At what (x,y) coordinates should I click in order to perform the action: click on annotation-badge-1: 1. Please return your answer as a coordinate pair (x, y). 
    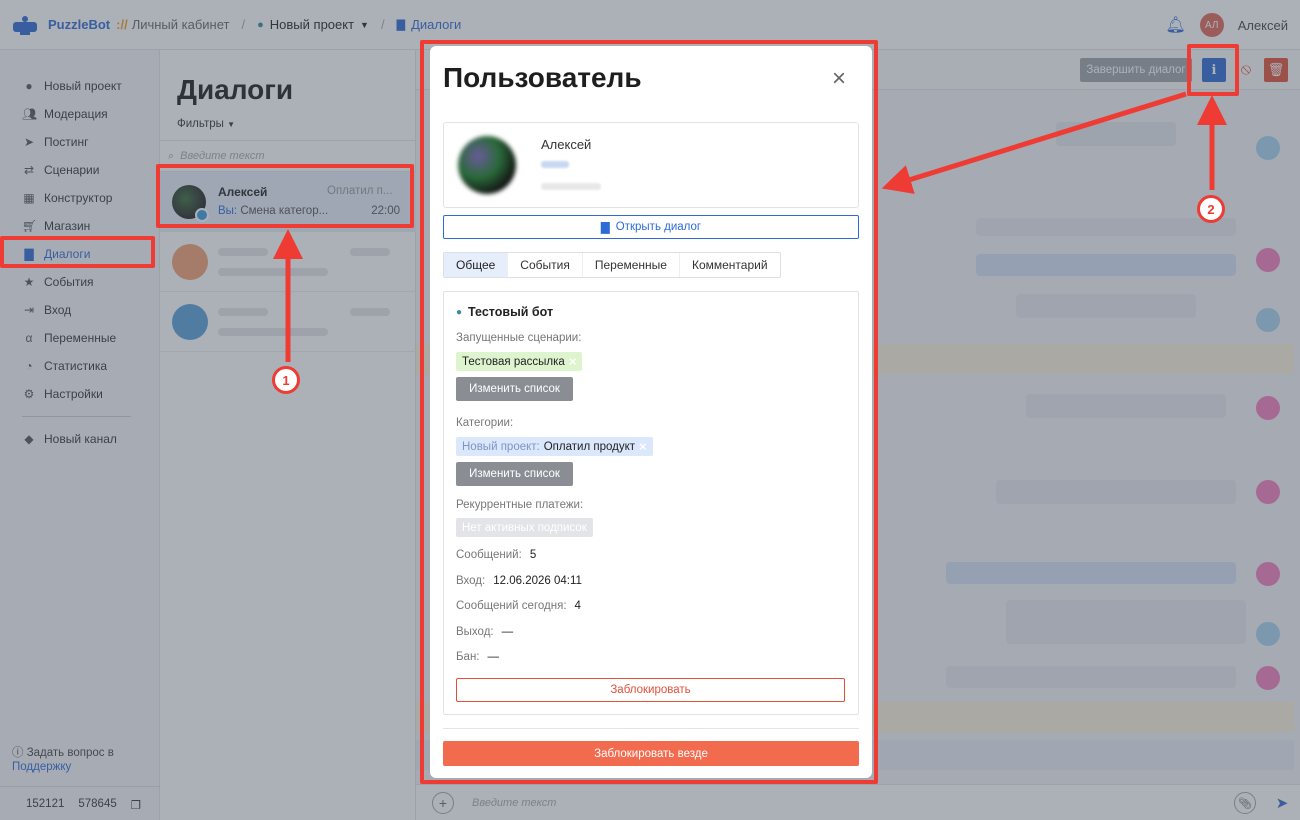
    Looking at the image, I should click on (286, 380).